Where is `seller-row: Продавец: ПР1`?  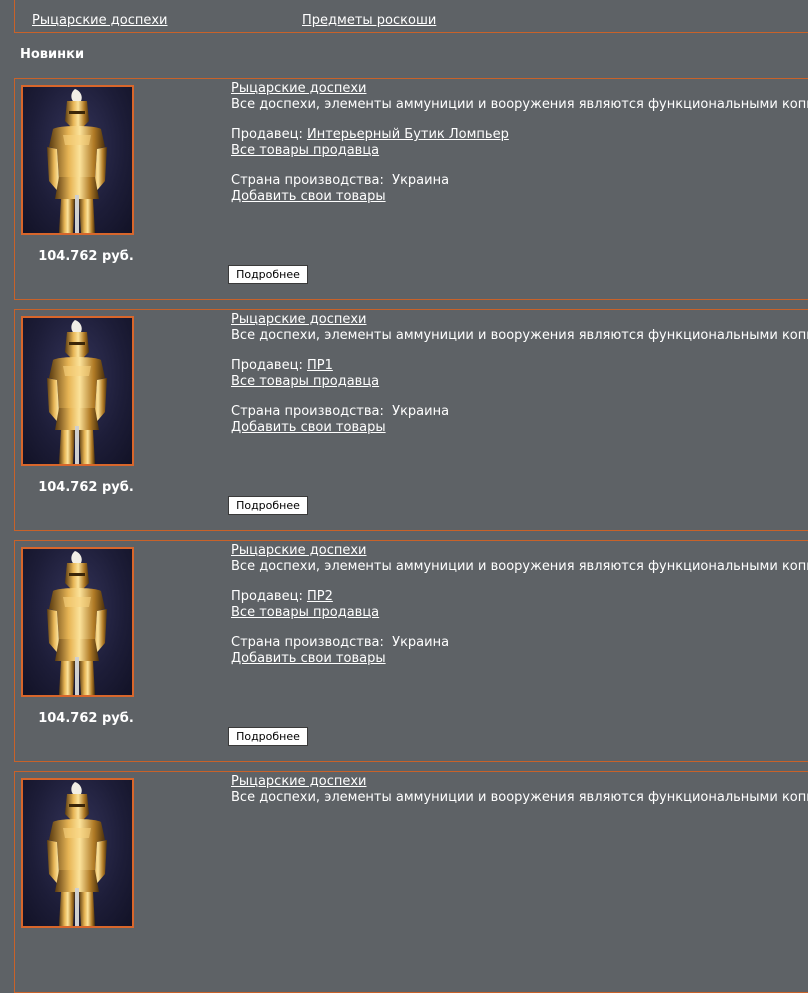 seller-row: Продавец: ПР1 is located at coordinates (519, 366).